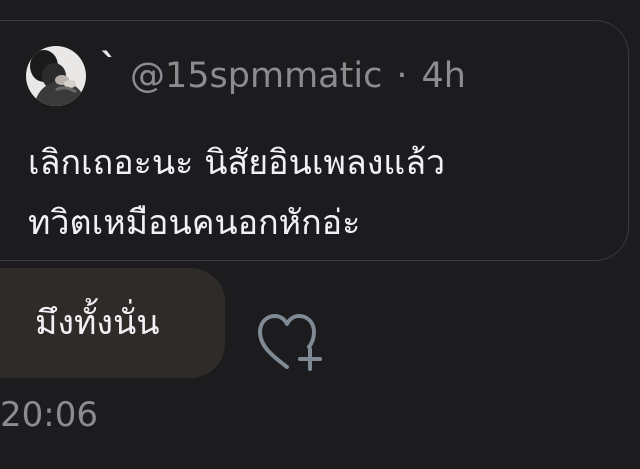 The image size is (640, 469). Describe the element at coordinates (443, 75) in the screenshot. I see `tweet-time-ago: 4h` at that location.